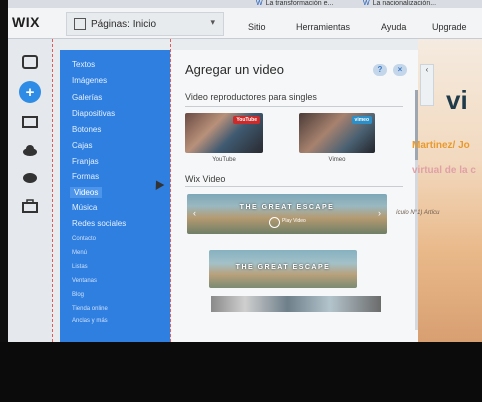  I want to click on store-tool, so click(30, 206).